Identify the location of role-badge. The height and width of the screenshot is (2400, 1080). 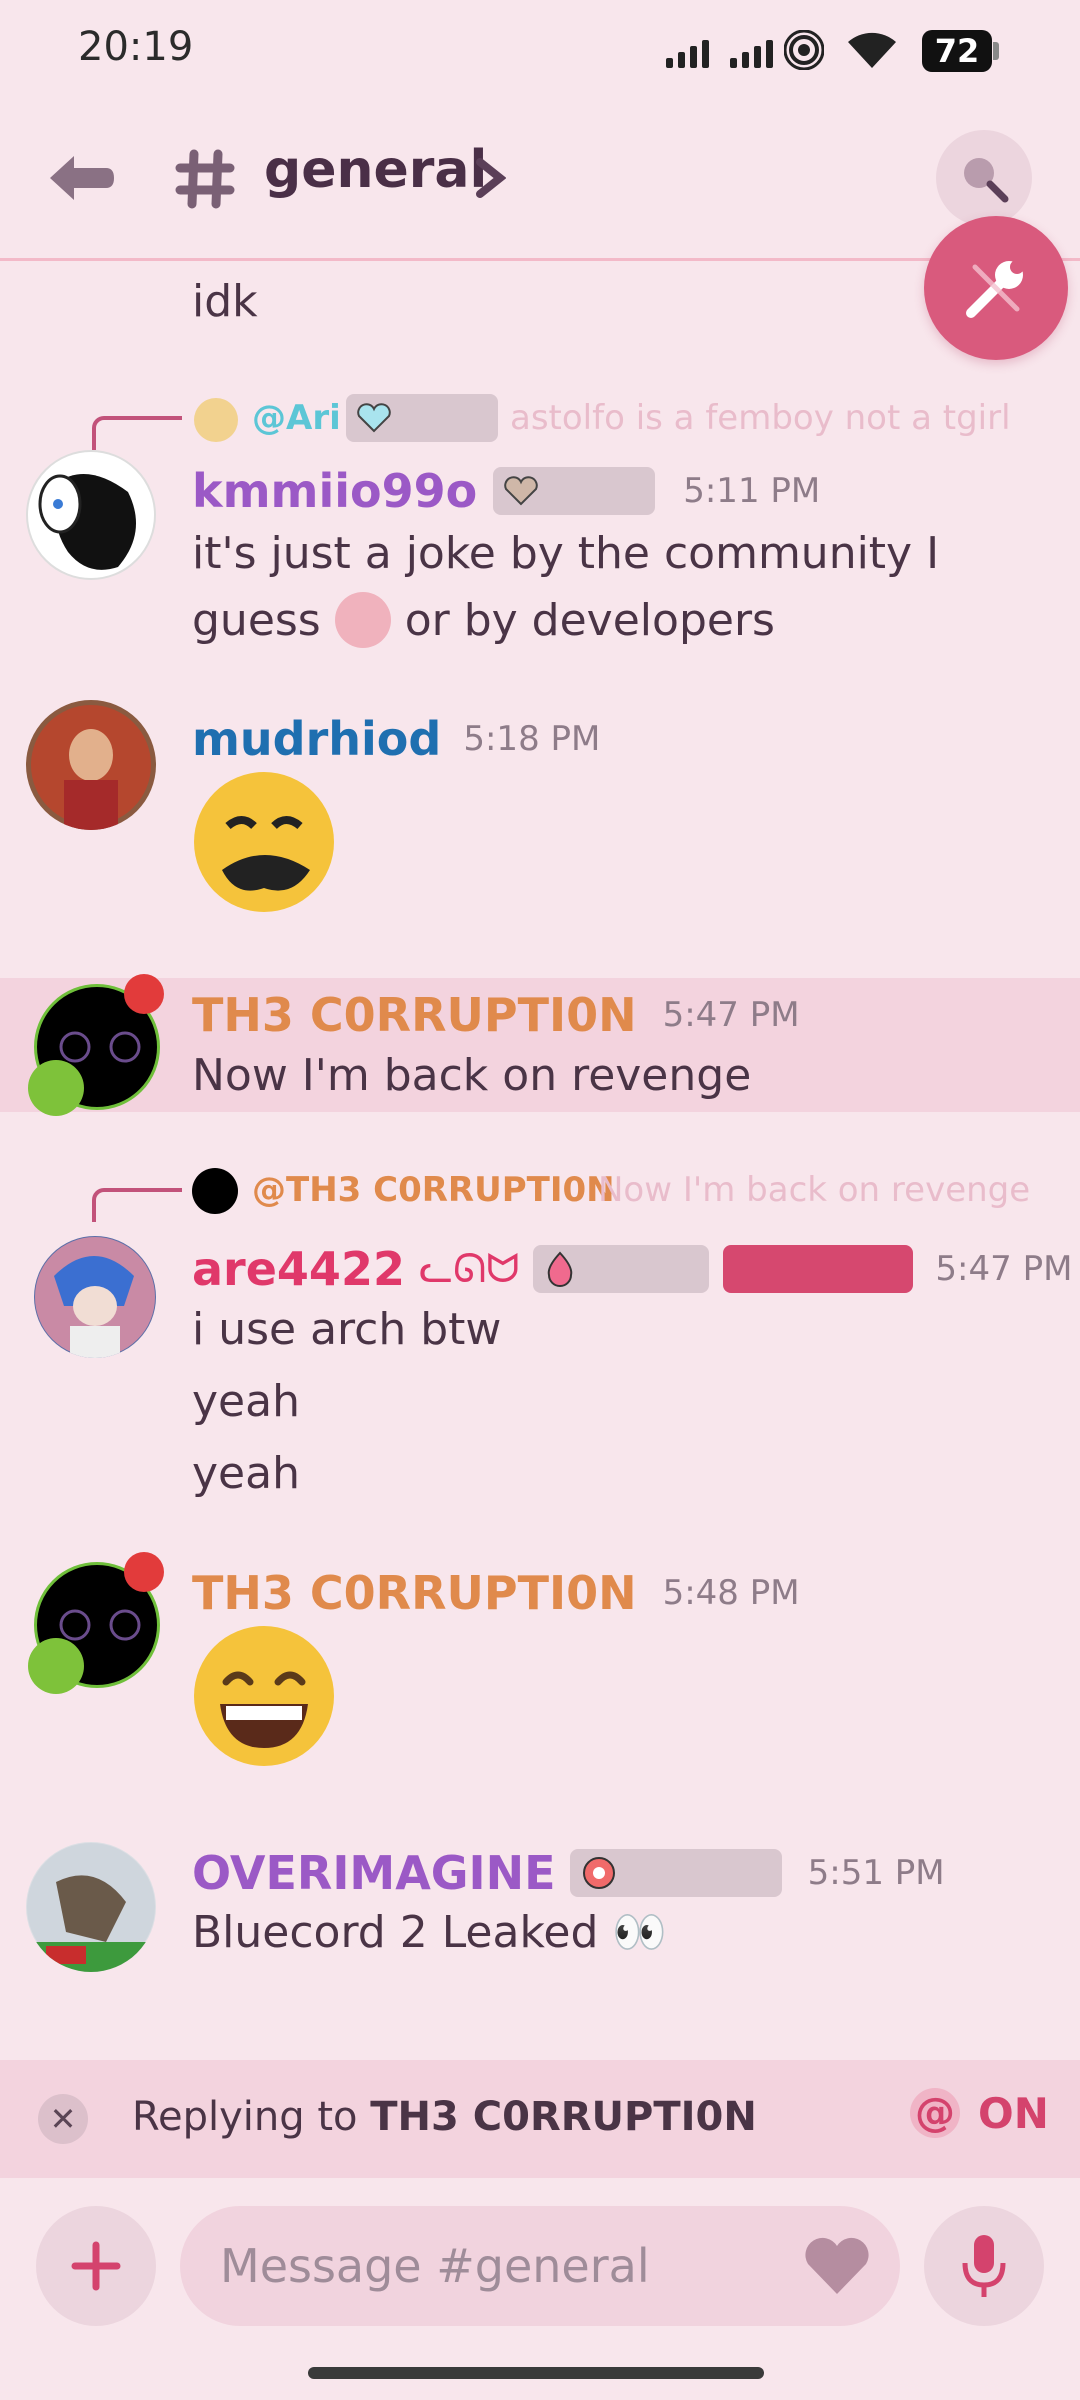
(818, 1269).